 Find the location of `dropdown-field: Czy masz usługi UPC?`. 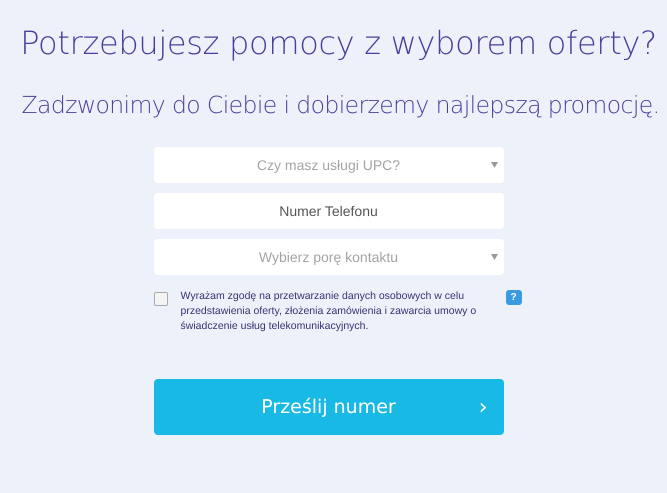

dropdown-field: Czy masz usługi UPC? is located at coordinates (329, 165).